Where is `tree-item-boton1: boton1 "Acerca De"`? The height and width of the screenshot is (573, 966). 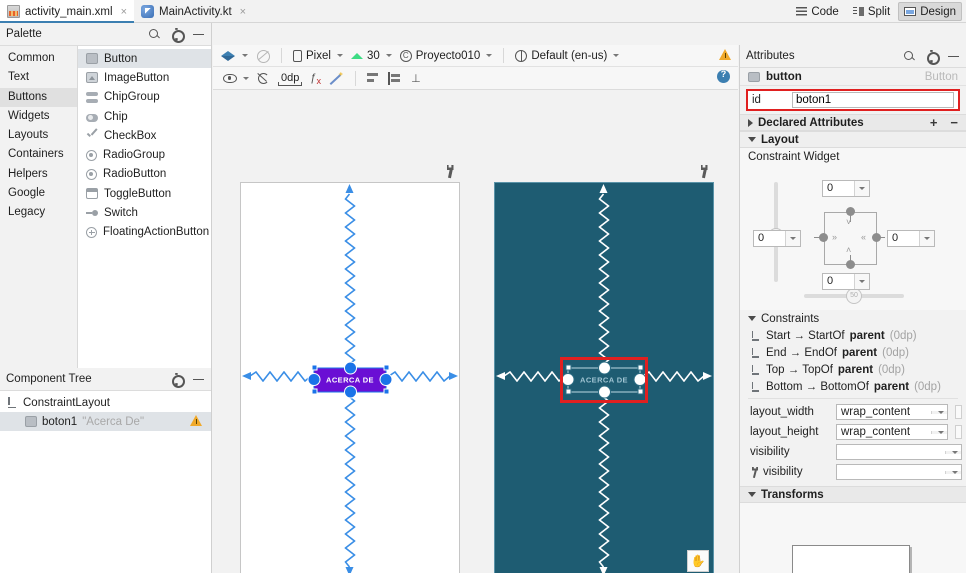
tree-item-boton1: boton1 "Acerca De" is located at coordinates (105, 421).